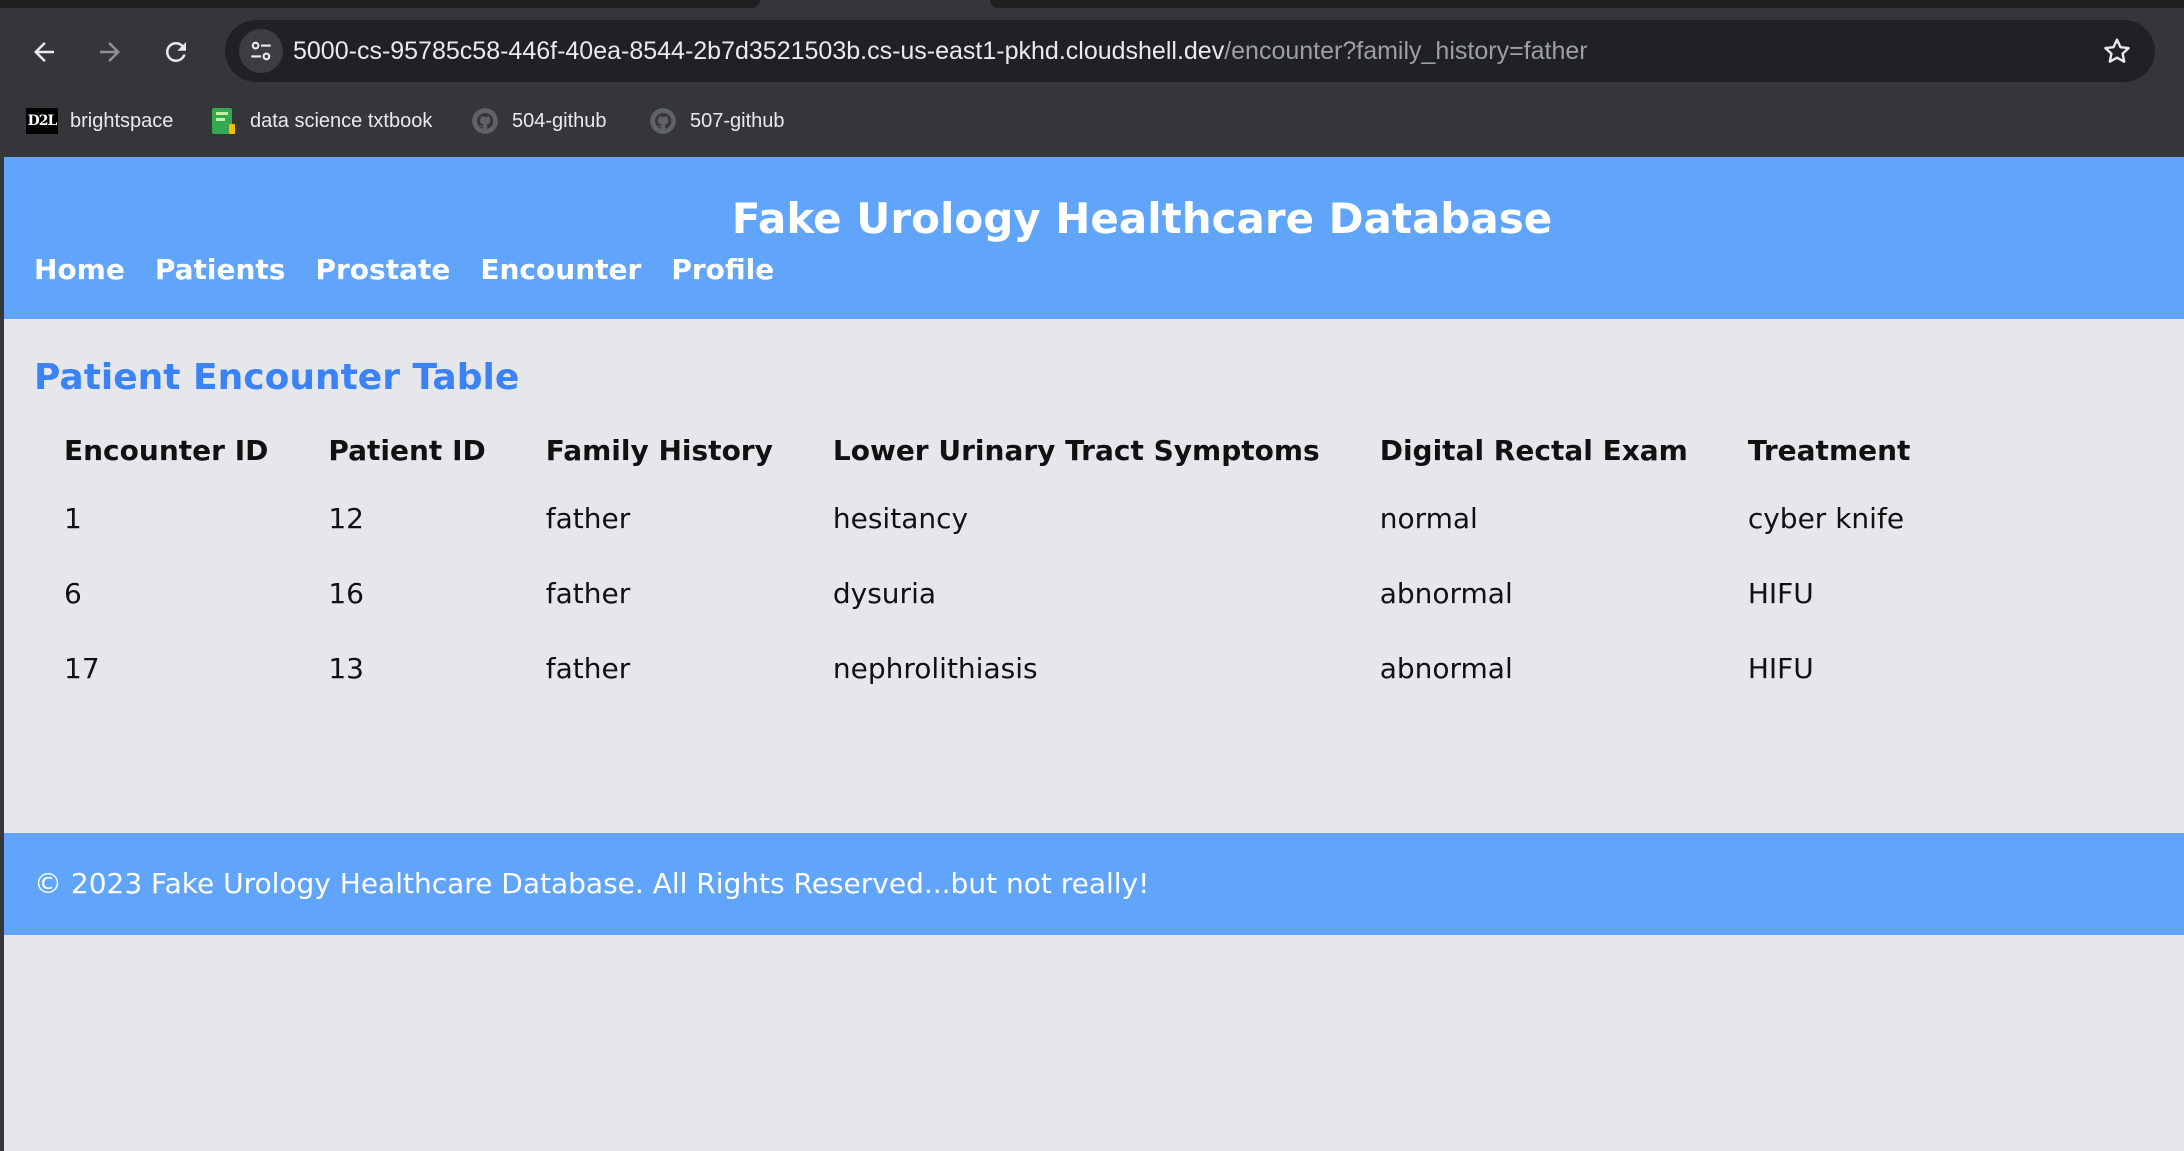  I want to click on column-header-dre: Digital Rectal Exam, so click(1533, 450).